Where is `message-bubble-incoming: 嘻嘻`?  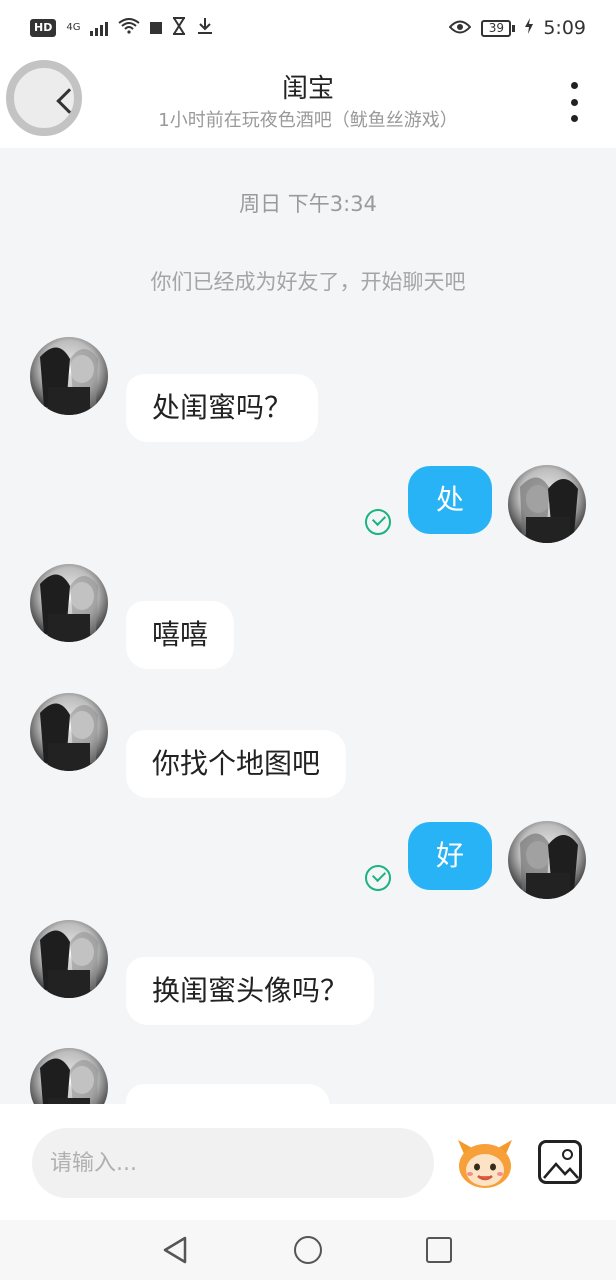 message-bubble-incoming: 嘻嘻 is located at coordinates (180, 635).